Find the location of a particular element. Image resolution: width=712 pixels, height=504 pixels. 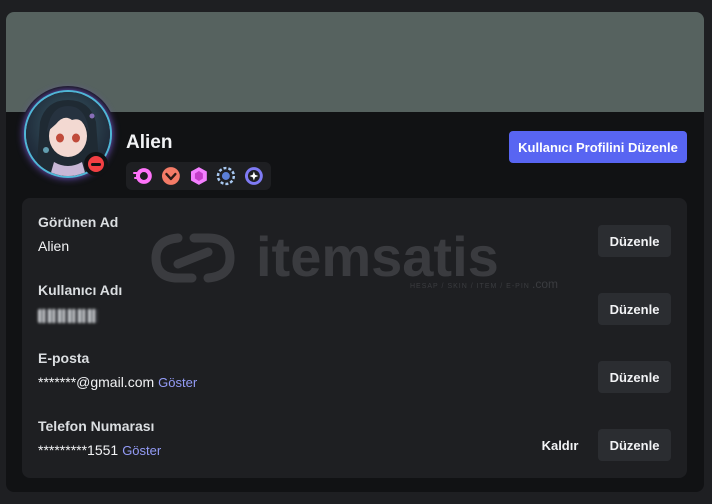

field-value is located at coordinates (68, 316).